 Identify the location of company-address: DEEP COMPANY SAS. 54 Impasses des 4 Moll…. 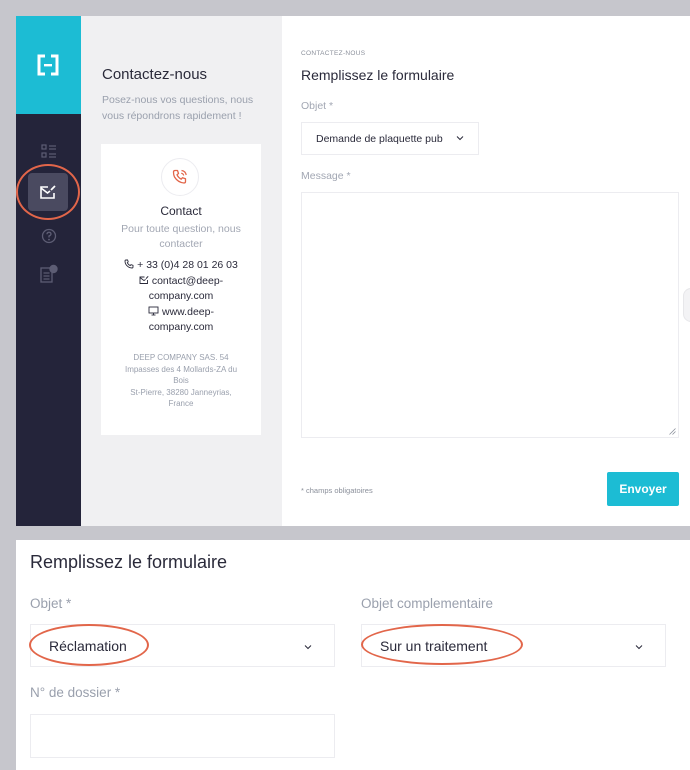
(181, 381).